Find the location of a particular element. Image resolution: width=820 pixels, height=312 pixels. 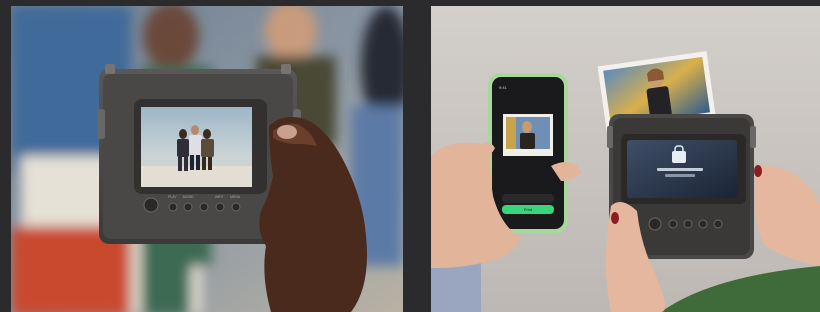

phone-status-time: 9:41 is located at coordinates (503, 87).